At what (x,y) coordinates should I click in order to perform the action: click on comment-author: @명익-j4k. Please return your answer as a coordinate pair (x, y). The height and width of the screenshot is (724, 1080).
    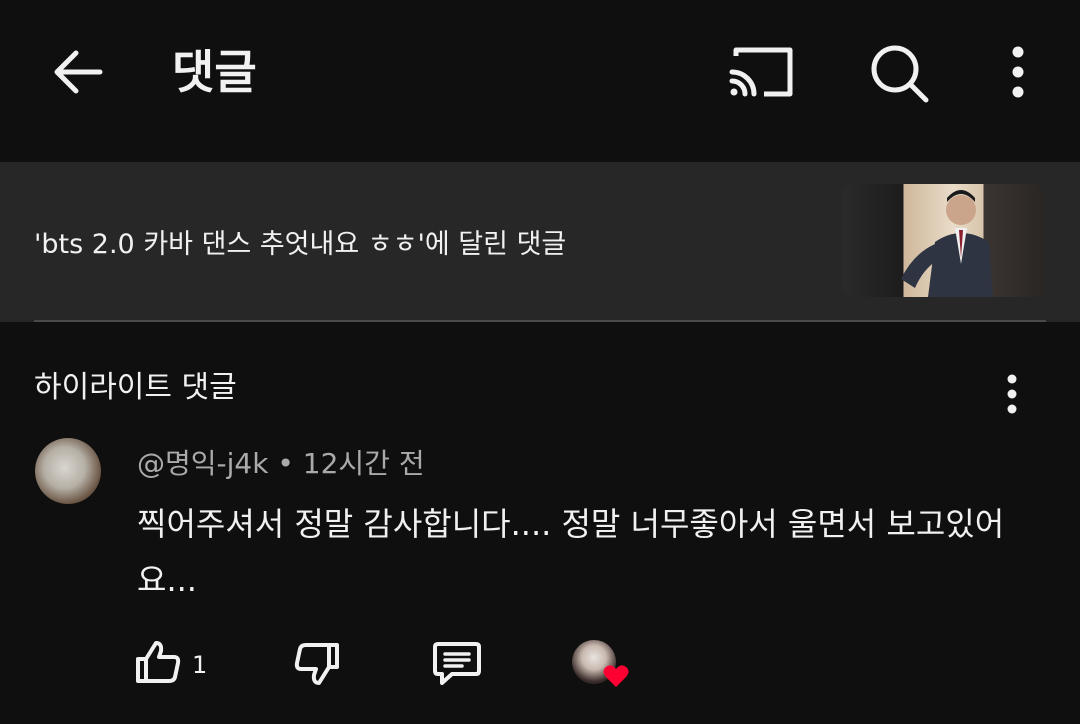
    Looking at the image, I should click on (202, 463).